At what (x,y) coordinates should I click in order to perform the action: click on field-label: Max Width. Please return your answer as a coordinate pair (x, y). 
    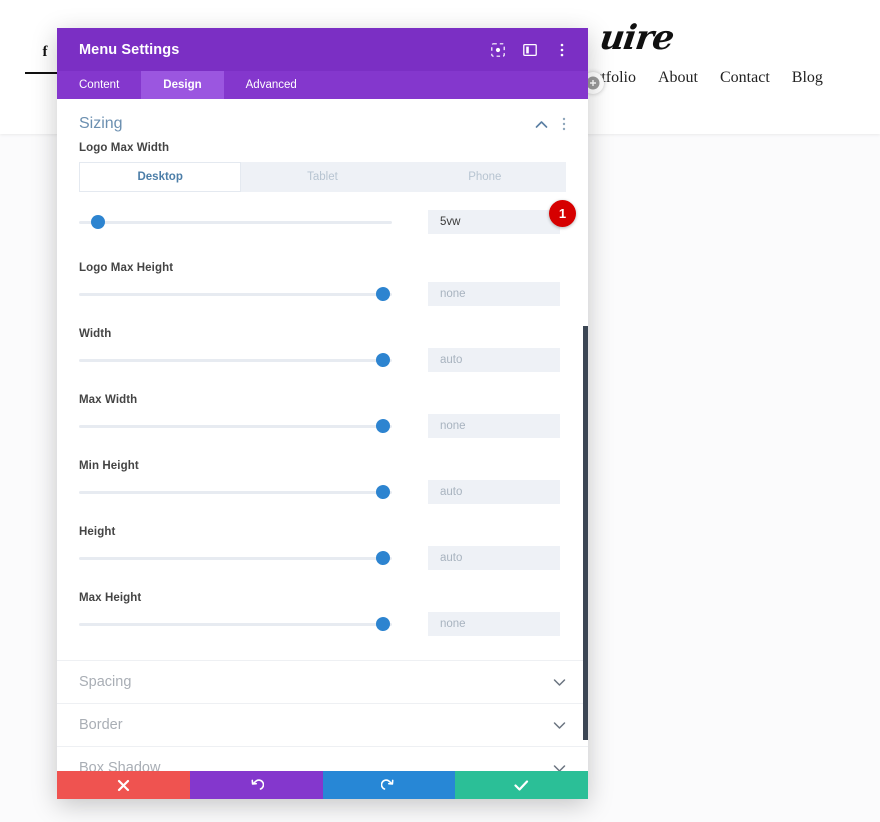
    Looking at the image, I should click on (108, 400).